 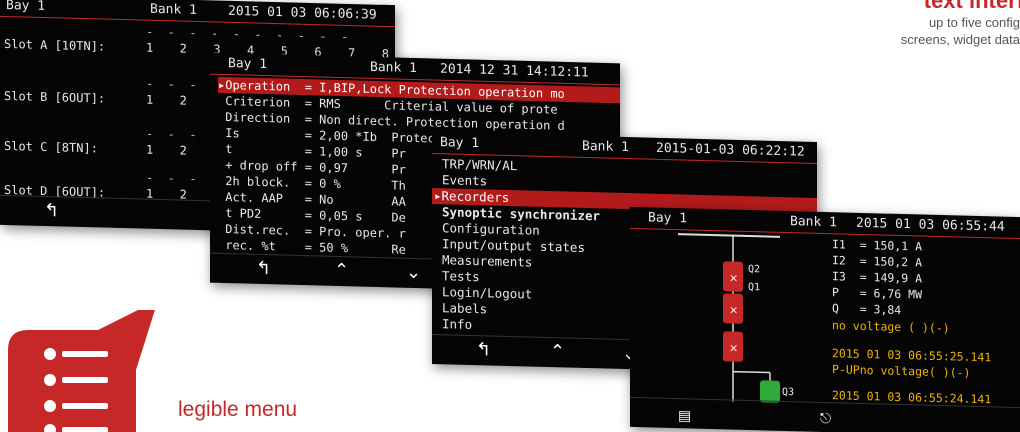 What do you see at coordinates (51, 147) in the screenshot?
I see `slot-c-label: Slot C [8TN]:` at bounding box center [51, 147].